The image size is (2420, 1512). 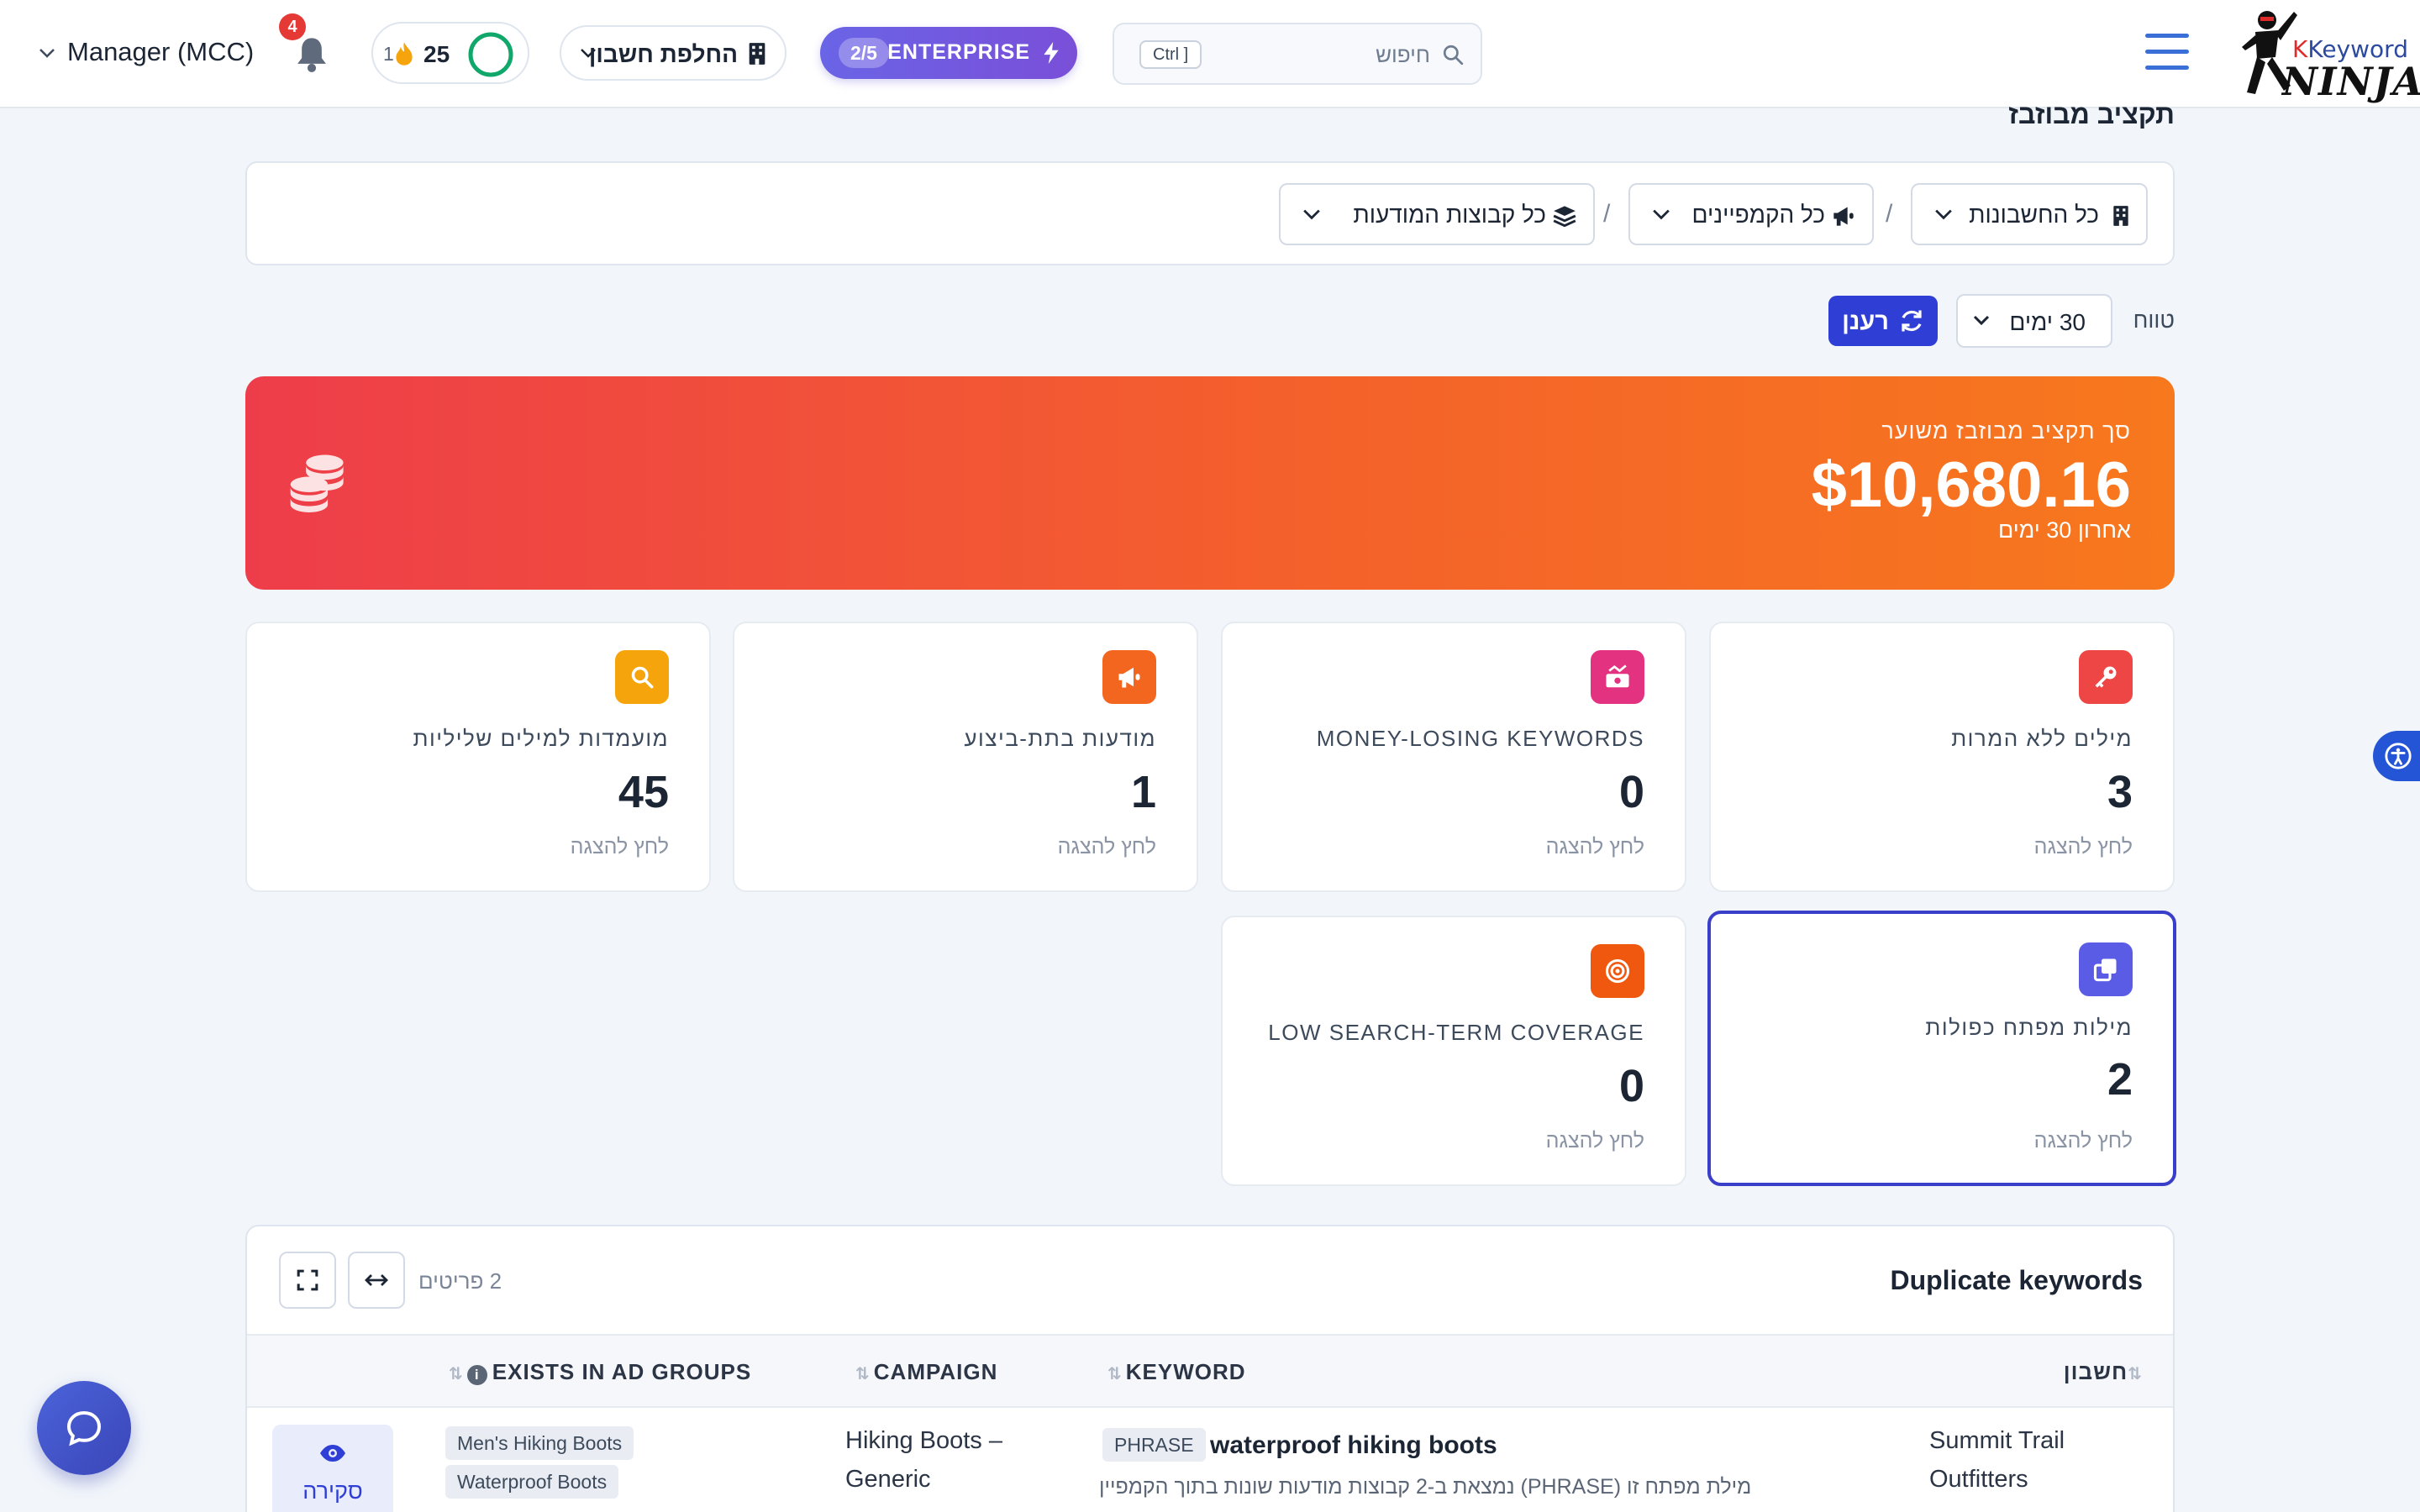 I want to click on stat-value: 1, so click(x=1143, y=792).